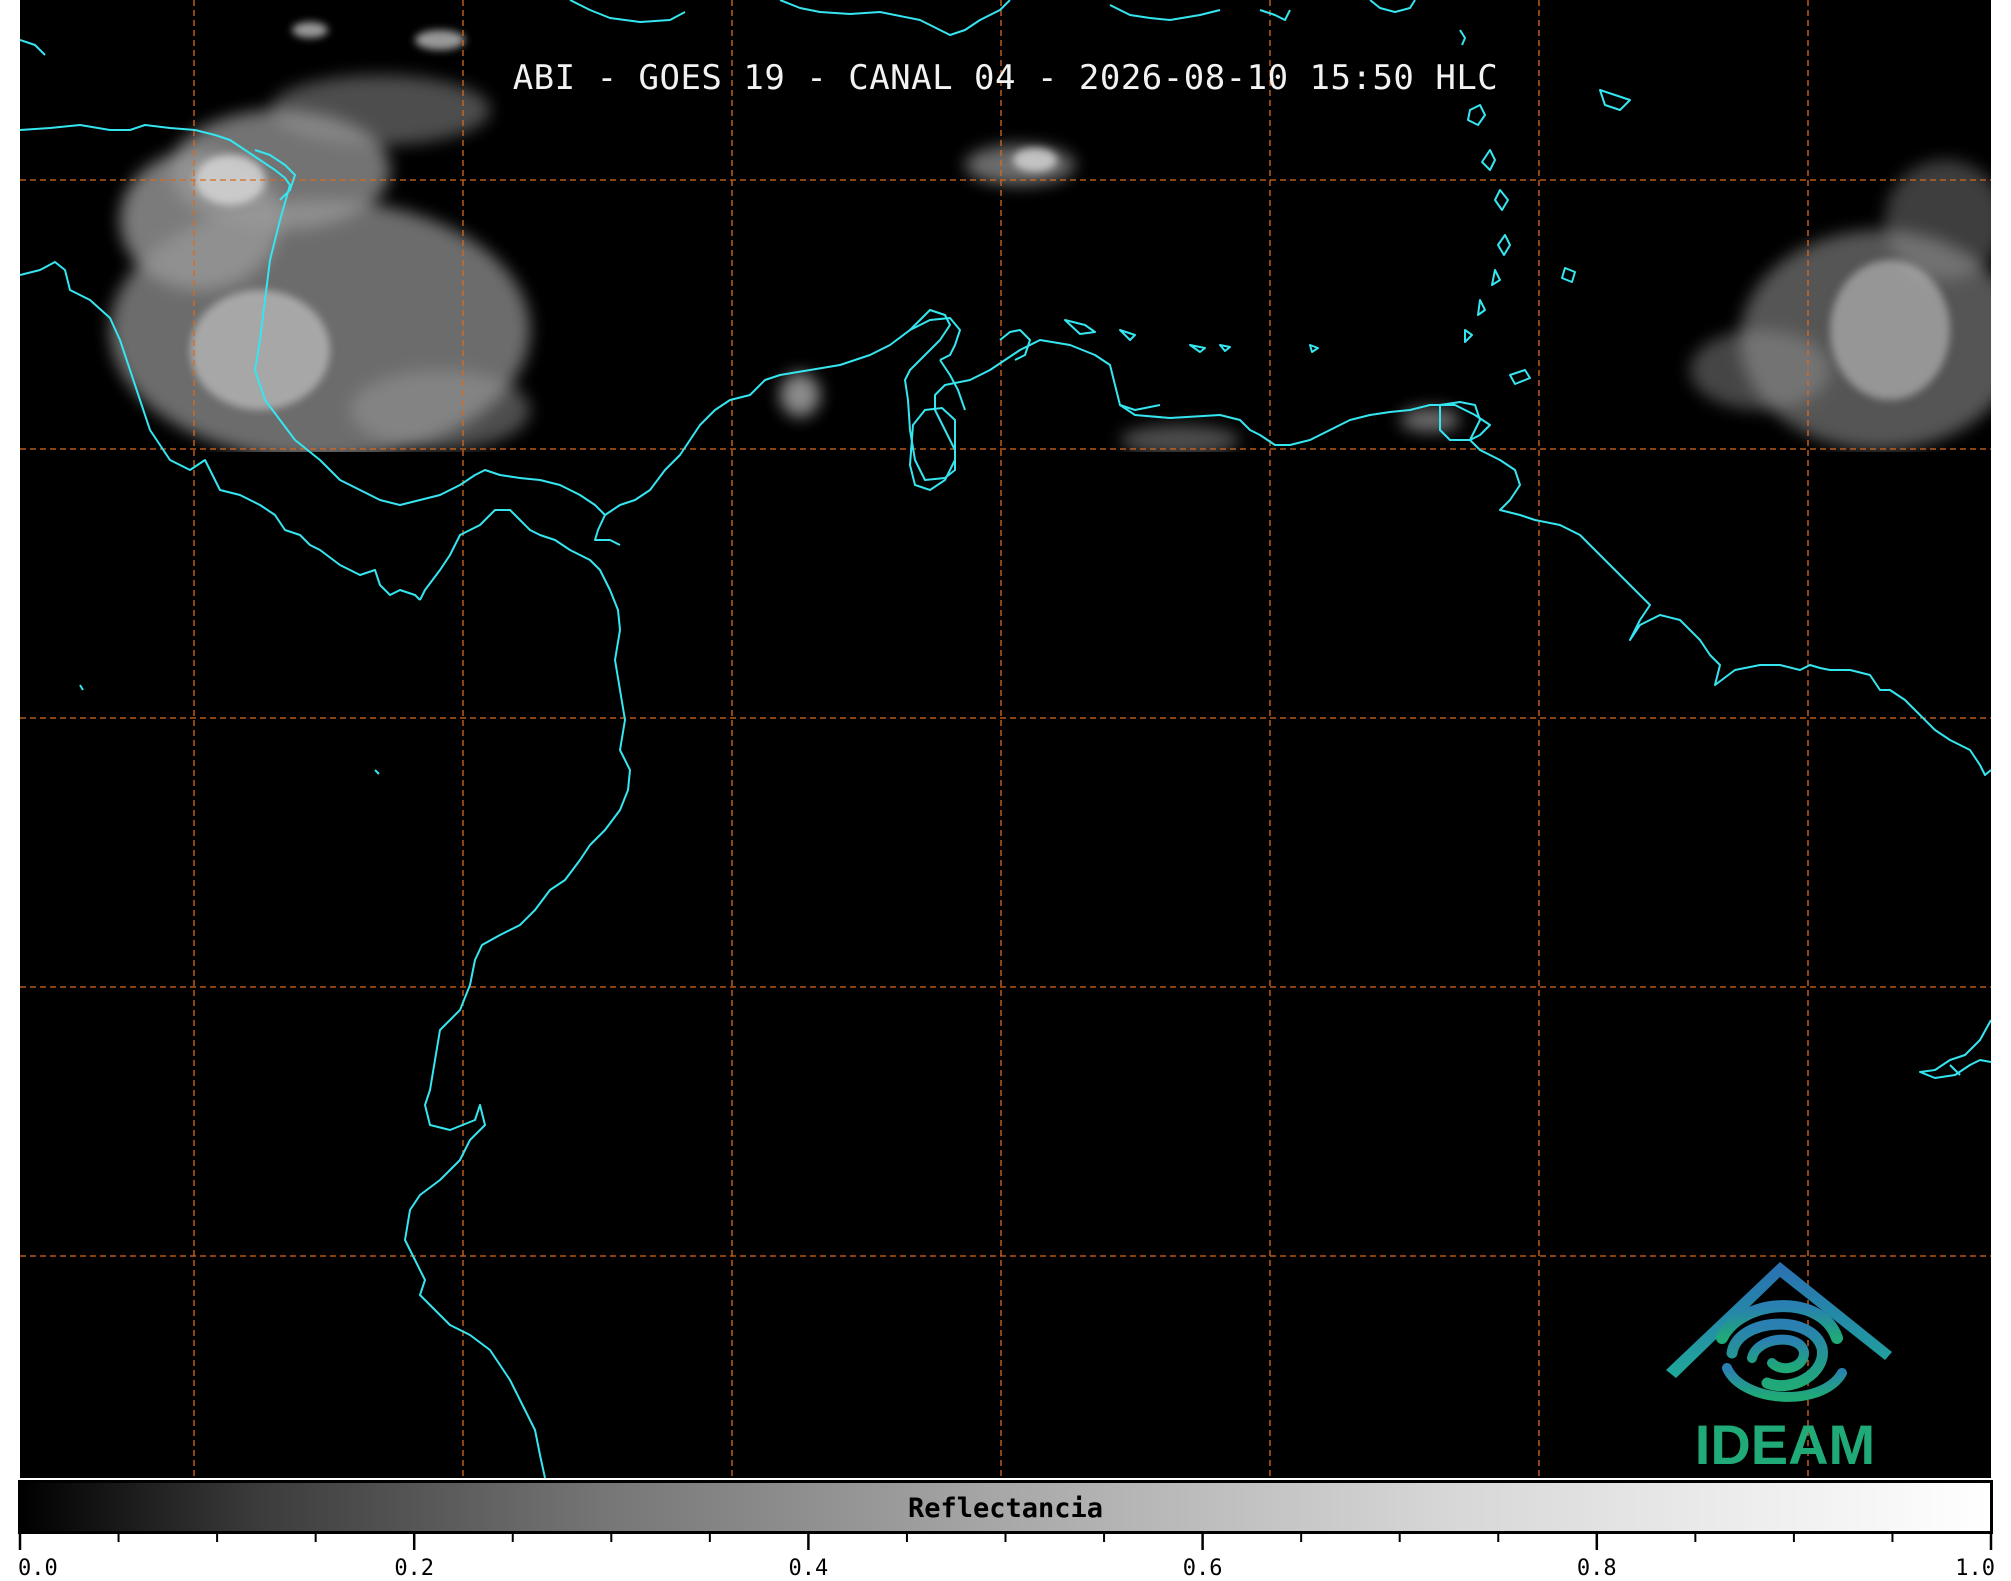  I want to click on colorbar-tick-label: 0.6, so click(1202, 1568).